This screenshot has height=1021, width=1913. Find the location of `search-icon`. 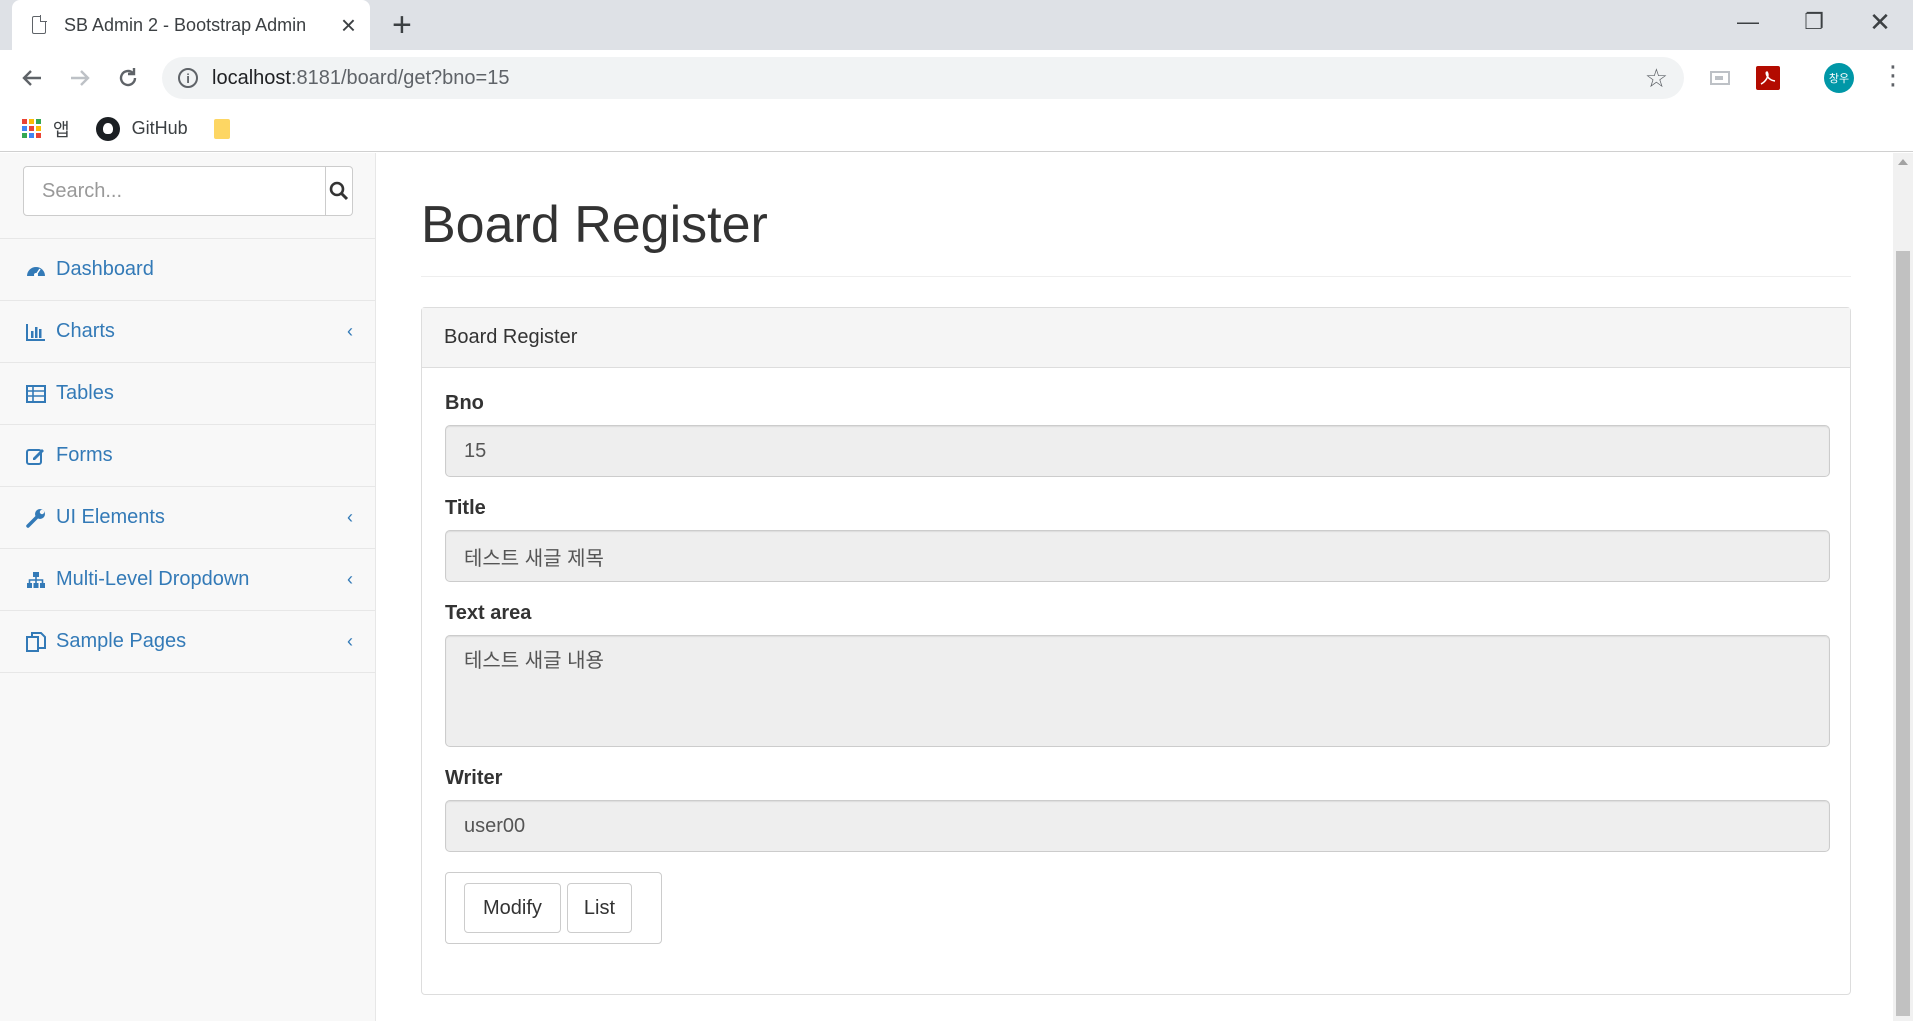

search-icon is located at coordinates (339, 191).